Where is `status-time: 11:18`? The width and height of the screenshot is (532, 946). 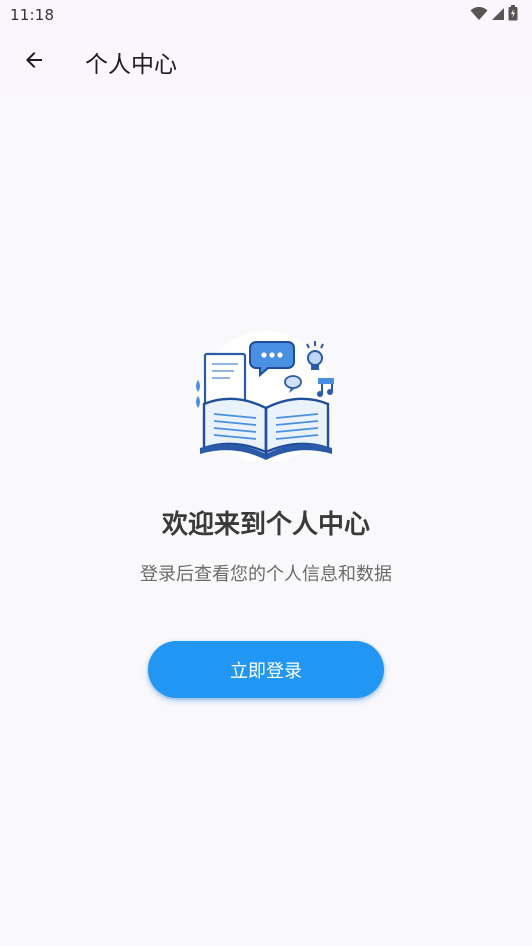
status-time: 11:18 is located at coordinates (32, 15).